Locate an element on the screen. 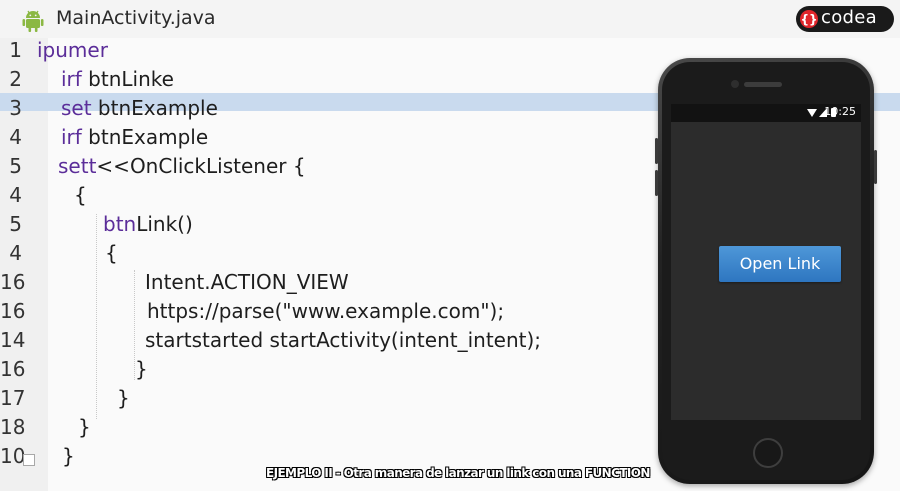 This screenshot has width=900, height=491. line-number: 10 is located at coordinates (13, 456).